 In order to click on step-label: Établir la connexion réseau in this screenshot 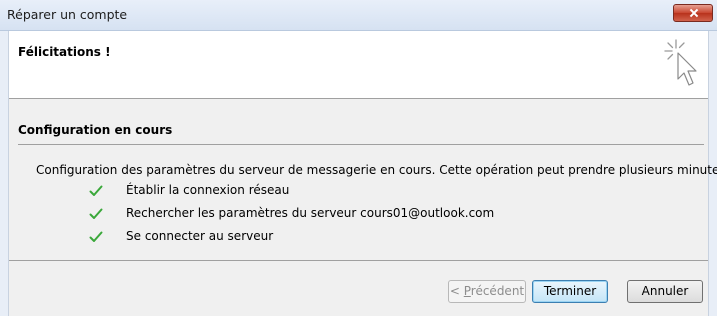, I will do `click(208, 190)`.